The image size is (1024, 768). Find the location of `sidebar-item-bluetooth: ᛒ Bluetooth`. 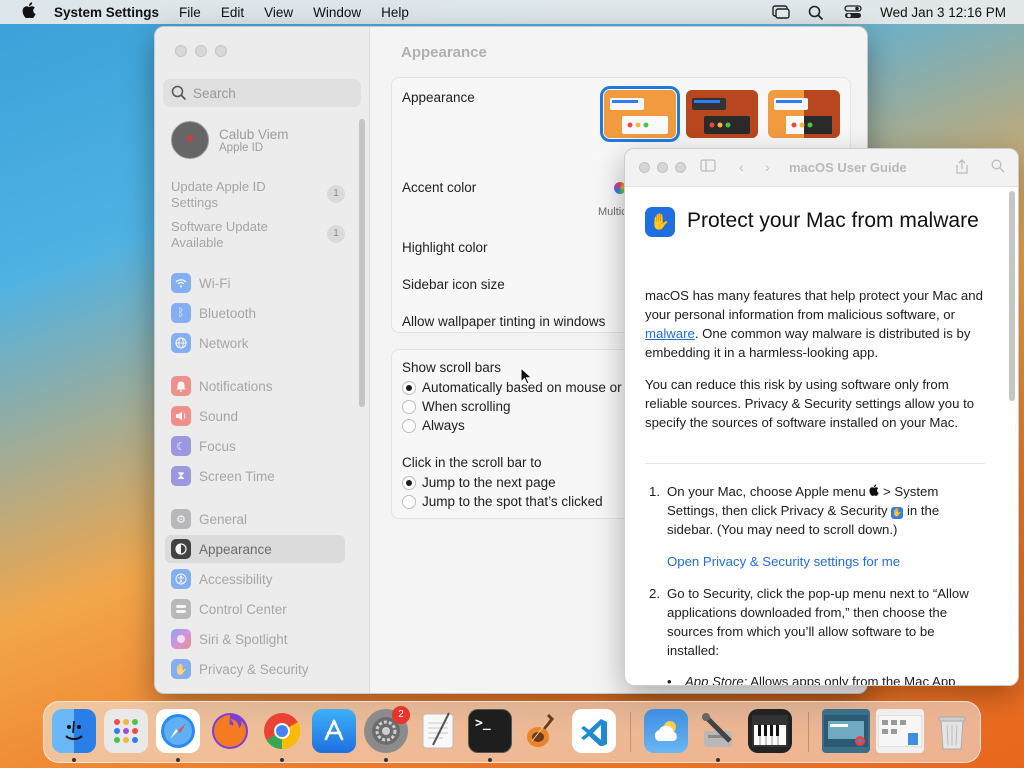

sidebar-item-bluetooth: ᛒ Bluetooth is located at coordinates (255, 313).